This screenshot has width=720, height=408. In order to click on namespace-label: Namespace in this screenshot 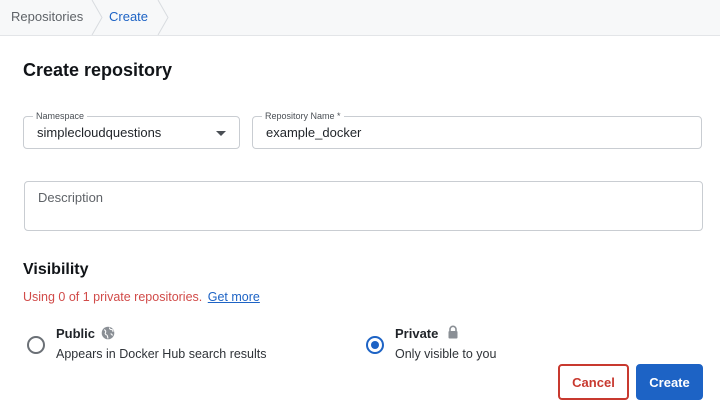, I will do `click(60, 116)`.